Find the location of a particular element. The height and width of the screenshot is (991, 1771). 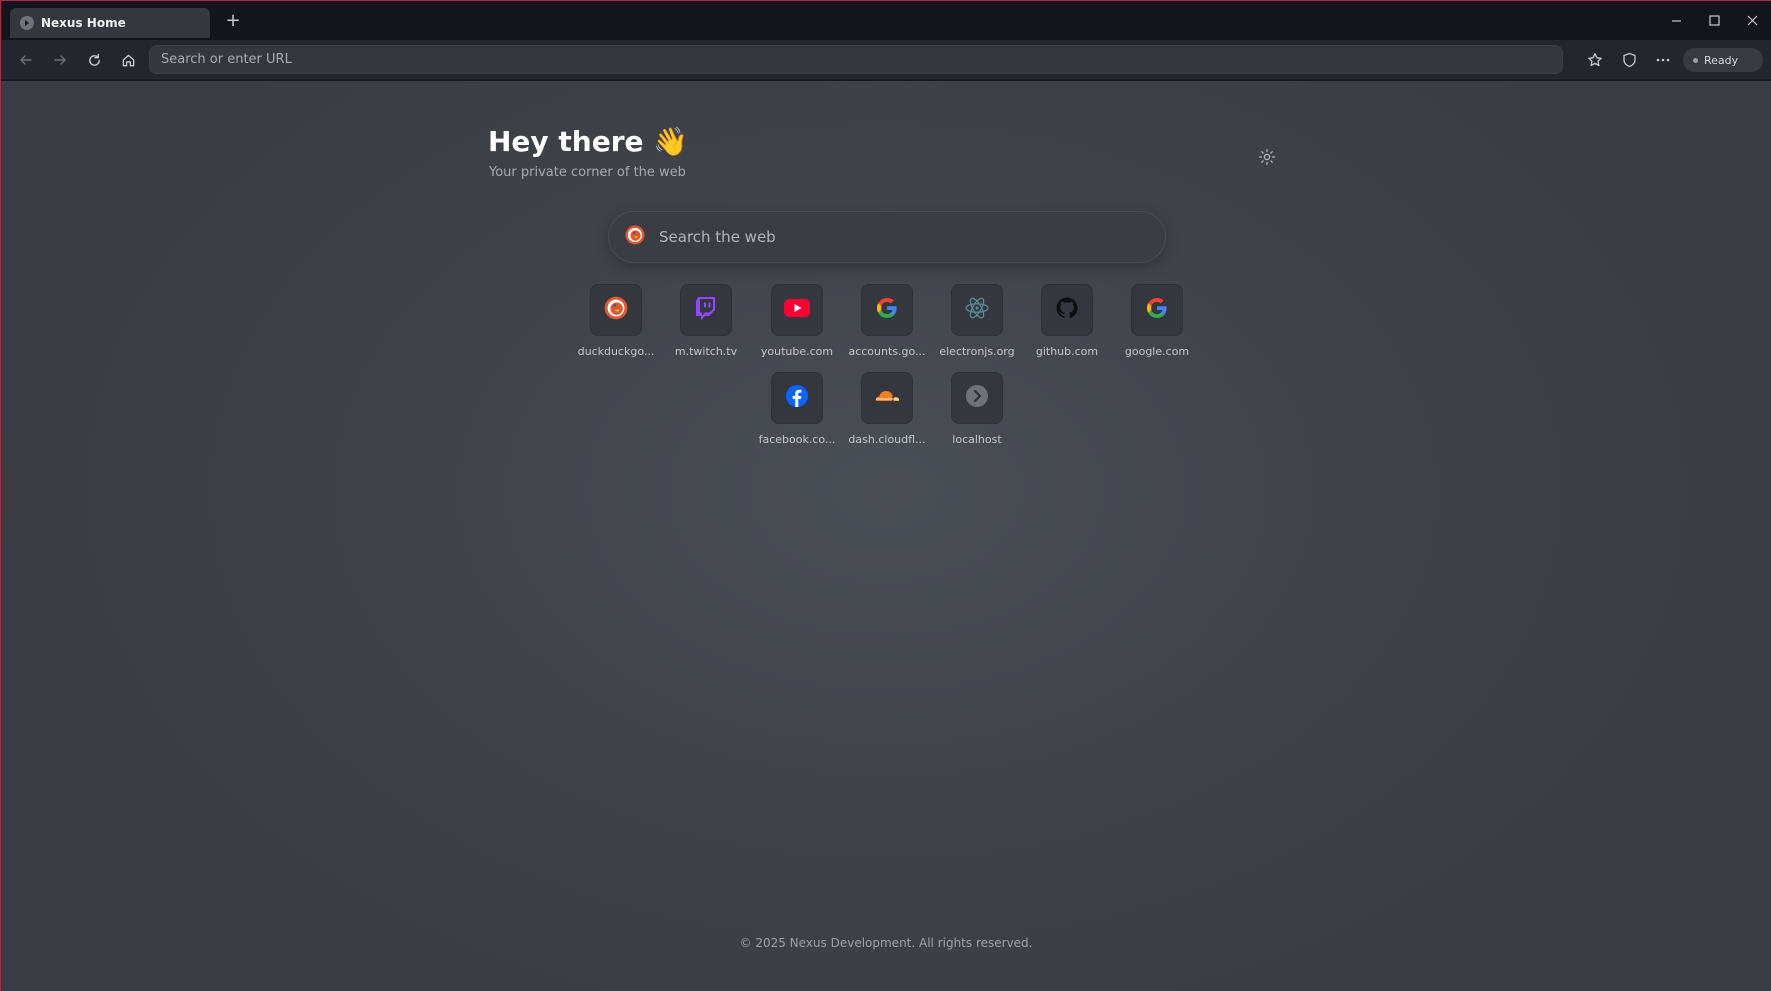

cloudflare-icon is located at coordinates (887, 398).